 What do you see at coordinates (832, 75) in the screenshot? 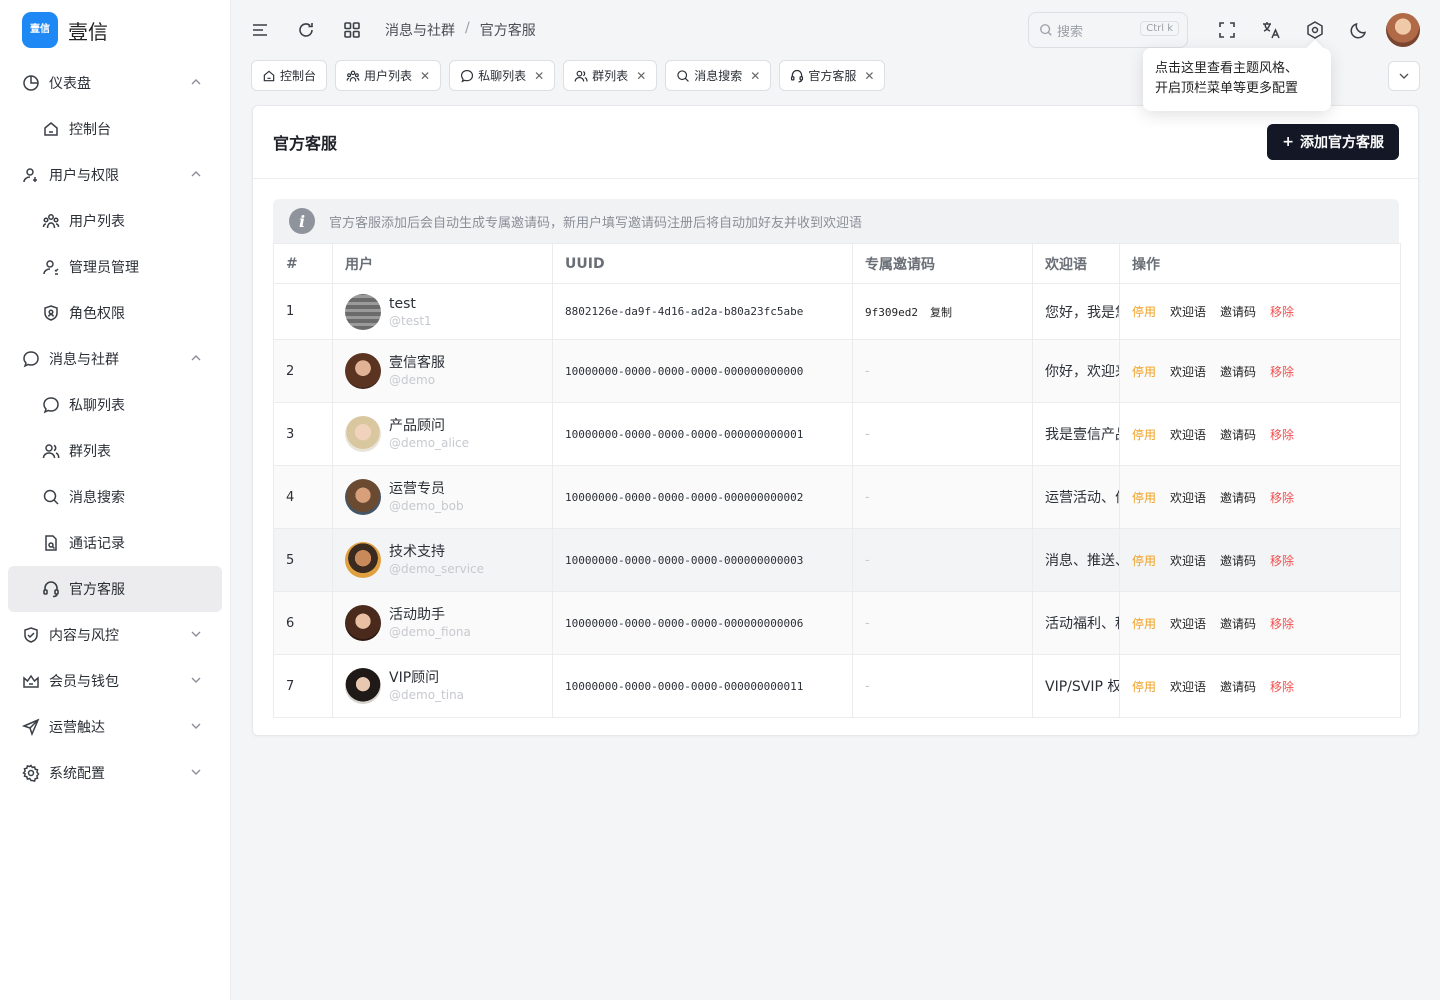
I see `tab-5: 官方客服 ✕` at bounding box center [832, 75].